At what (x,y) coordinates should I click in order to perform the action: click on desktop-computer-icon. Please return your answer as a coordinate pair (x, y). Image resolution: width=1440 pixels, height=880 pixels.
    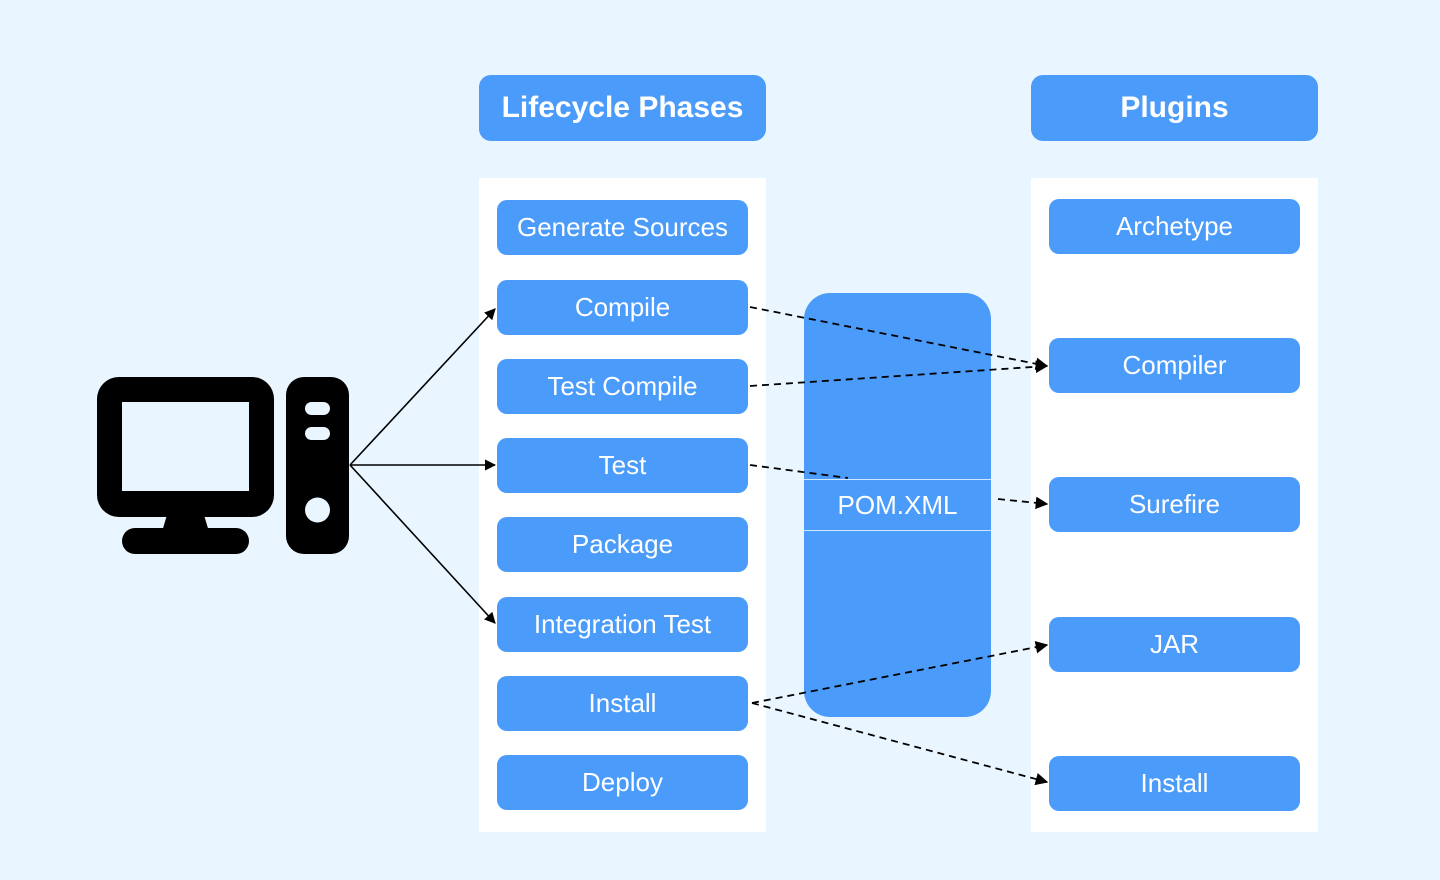
    Looking at the image, I should click on (223, 465).